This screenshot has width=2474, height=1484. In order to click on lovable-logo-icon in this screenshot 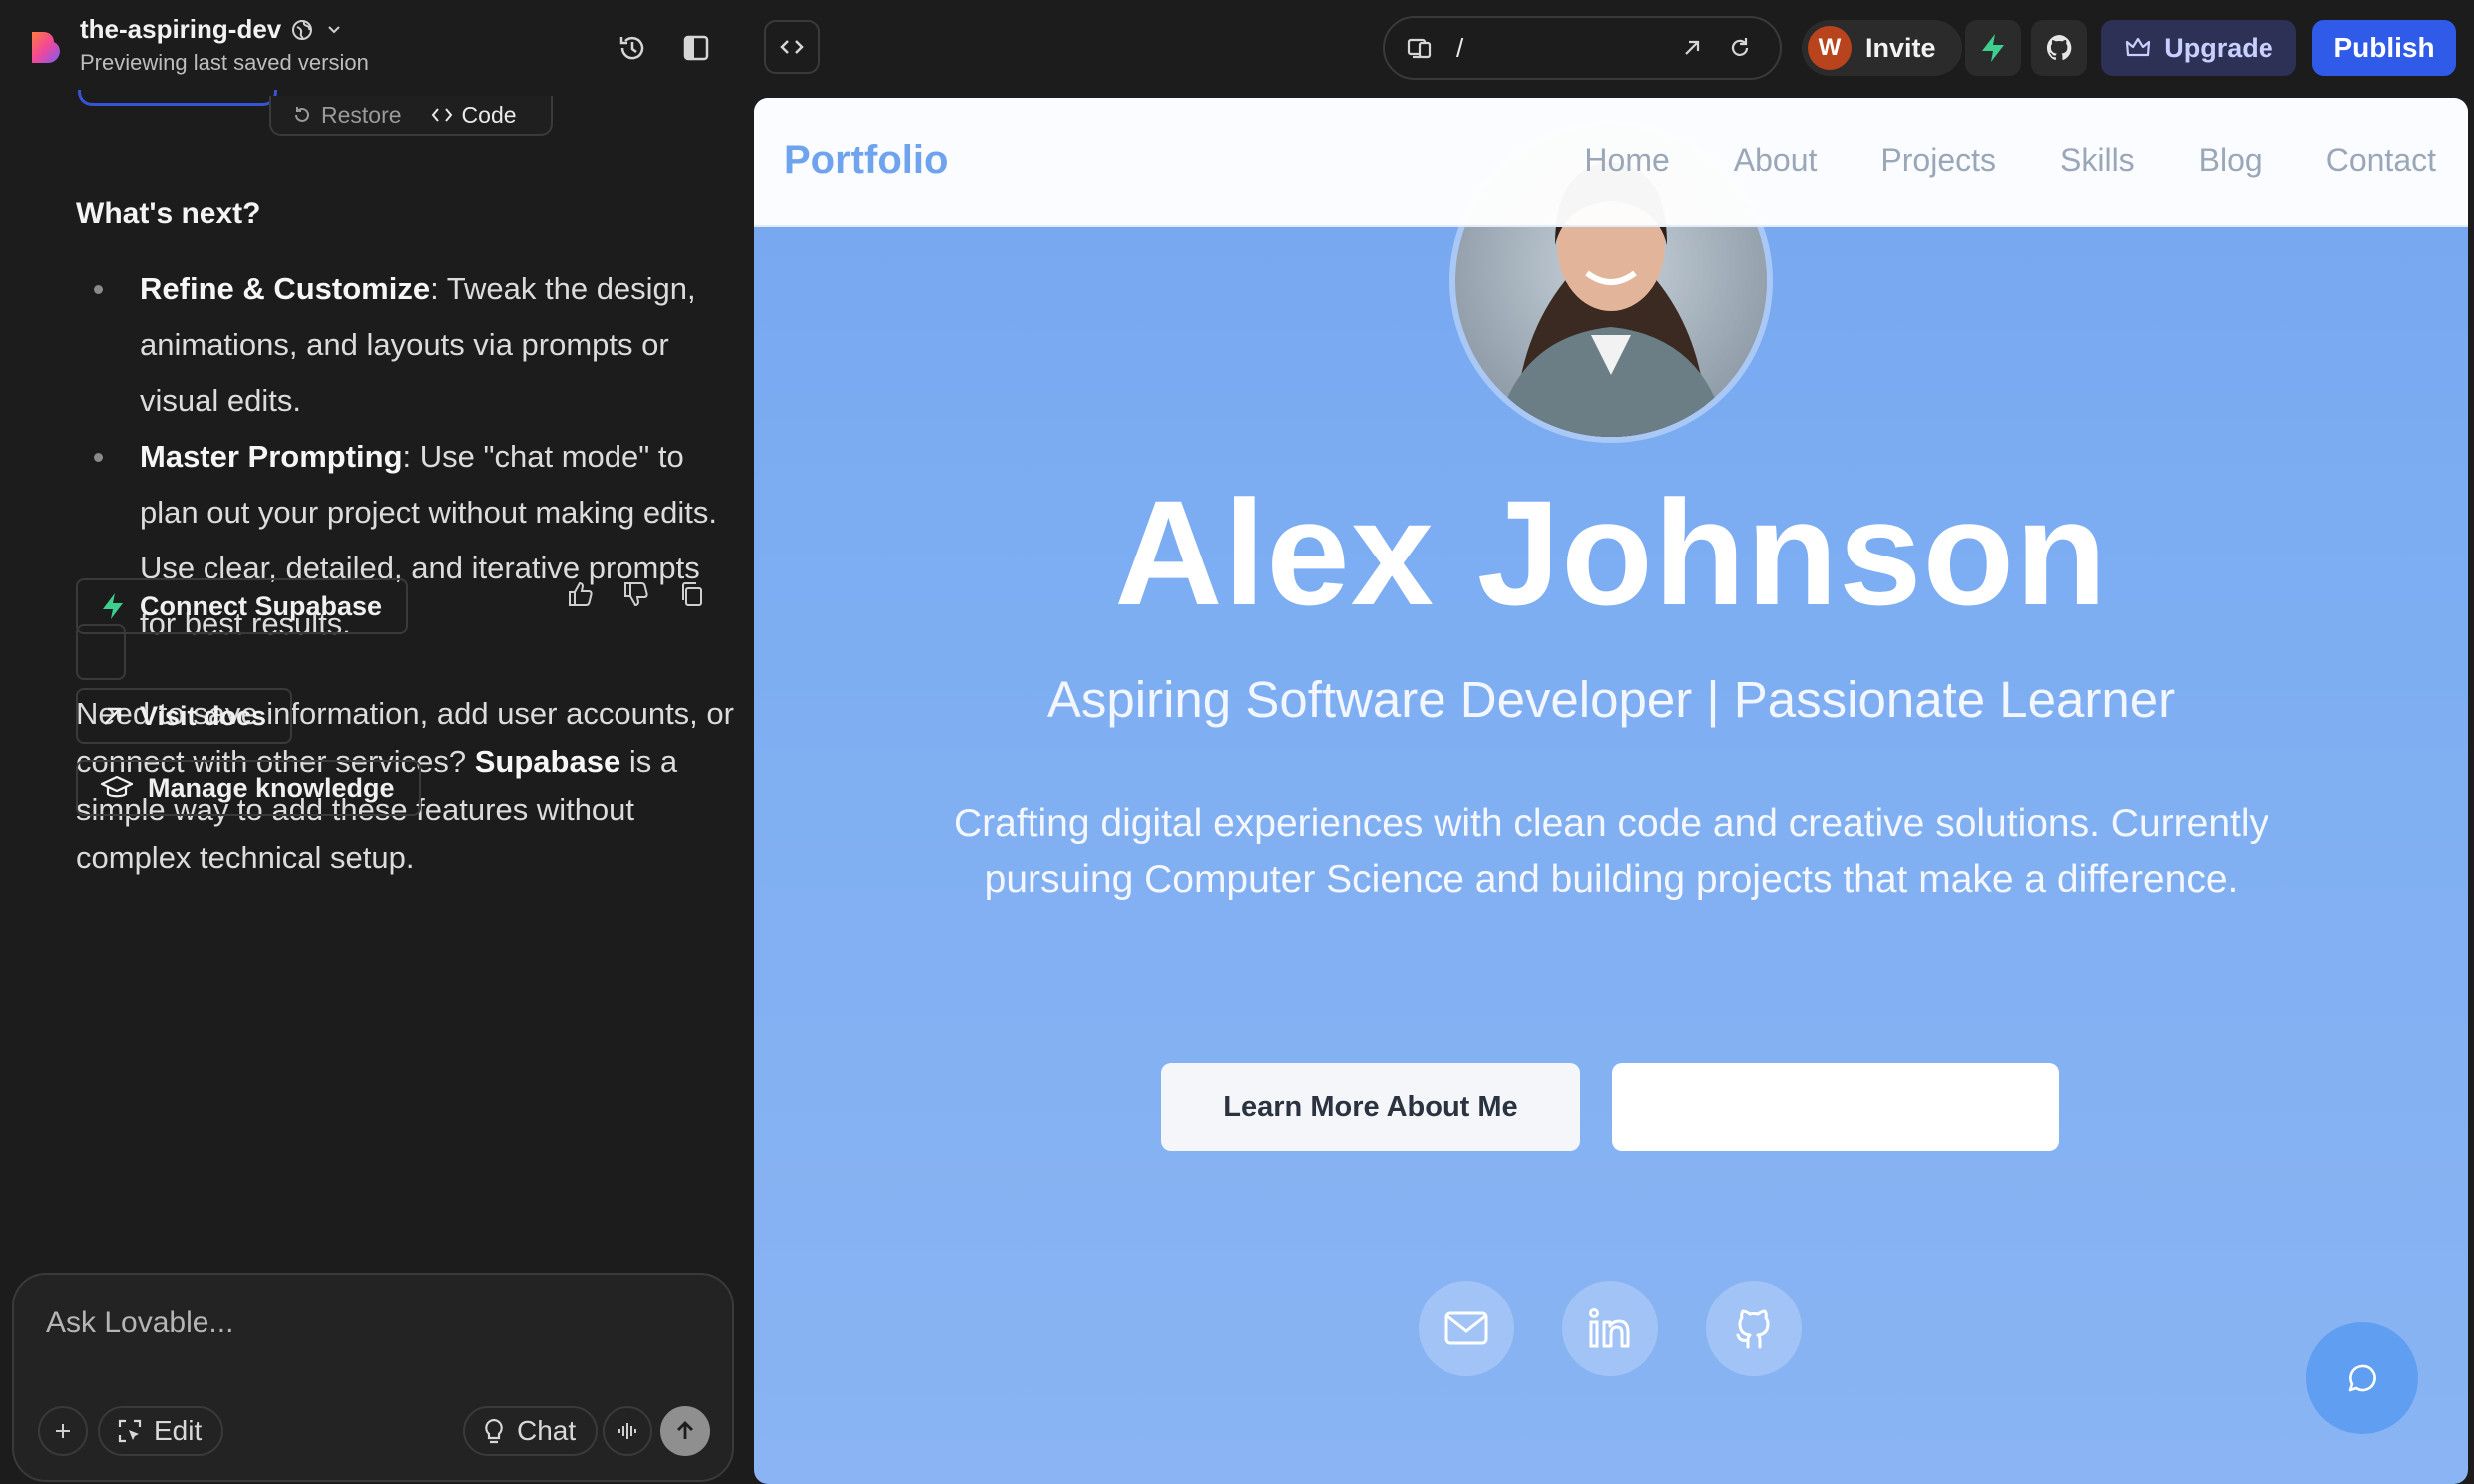, I will do `click(46, 48)`.